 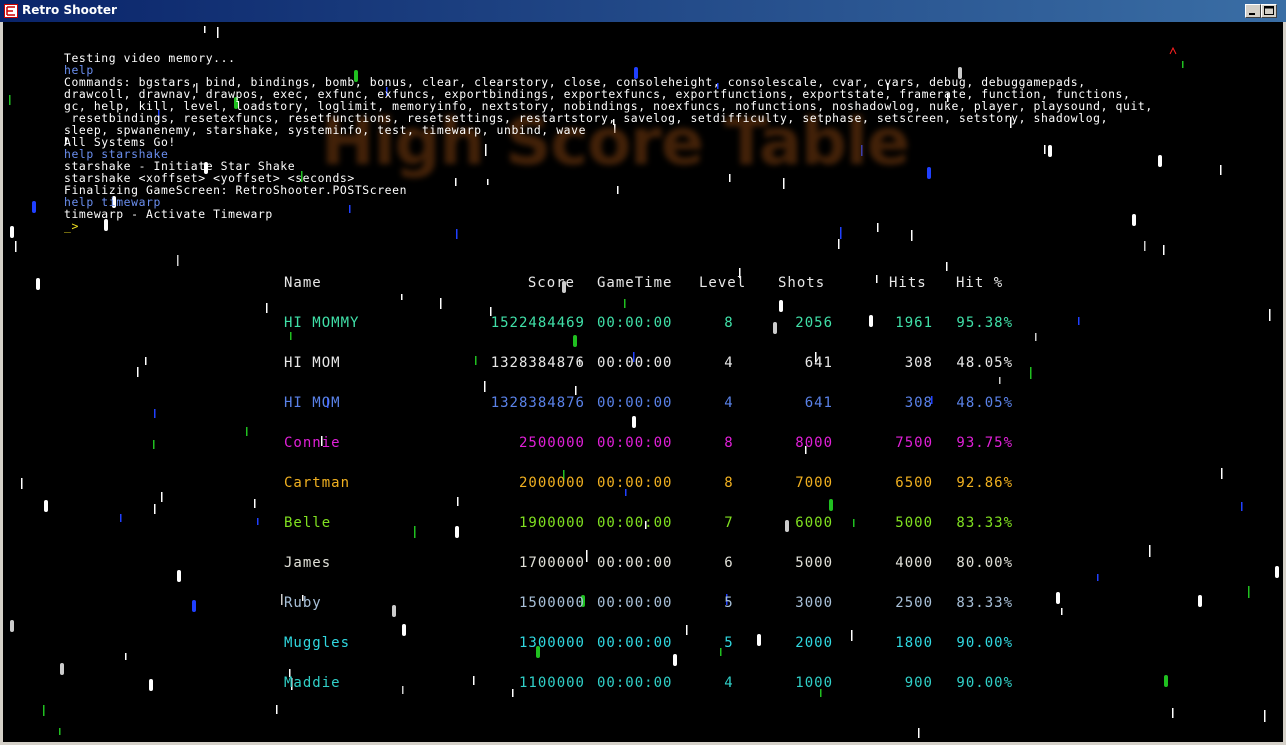 What do you see at coordinates (914, 643) in the screenshot?
I see `row-9-hits: 1800` at bounding box center [914, 643].